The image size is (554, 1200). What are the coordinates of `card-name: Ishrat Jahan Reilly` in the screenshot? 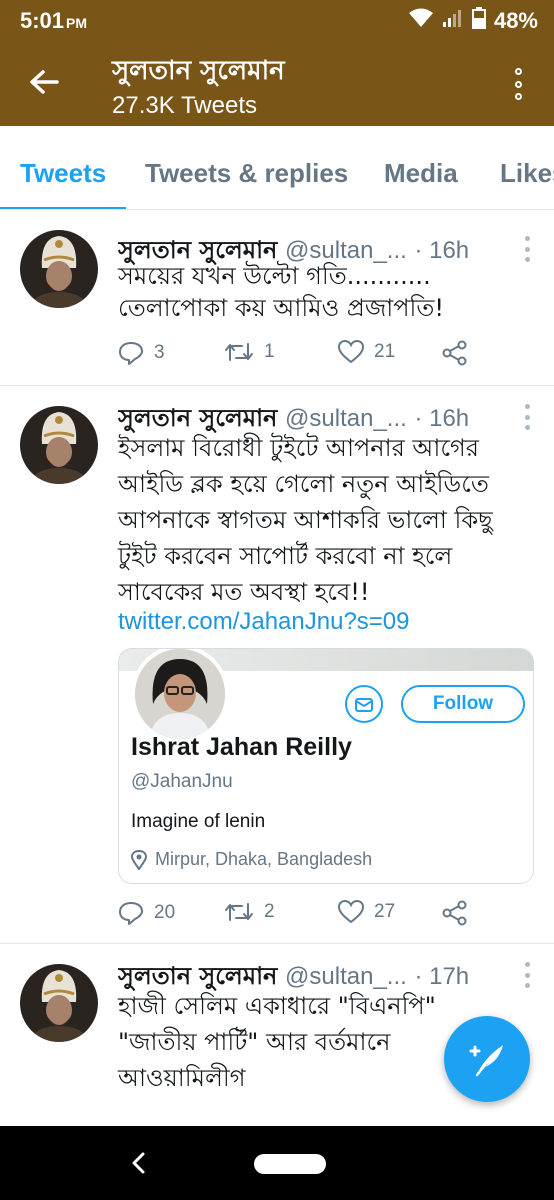 It's located at (241, 747).